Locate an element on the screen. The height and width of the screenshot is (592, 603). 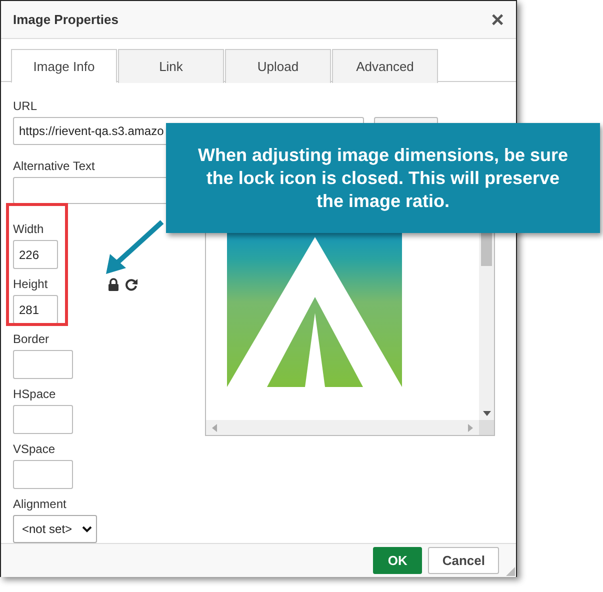
dialog-title: Image Properties is located at coordinates (65, 19).